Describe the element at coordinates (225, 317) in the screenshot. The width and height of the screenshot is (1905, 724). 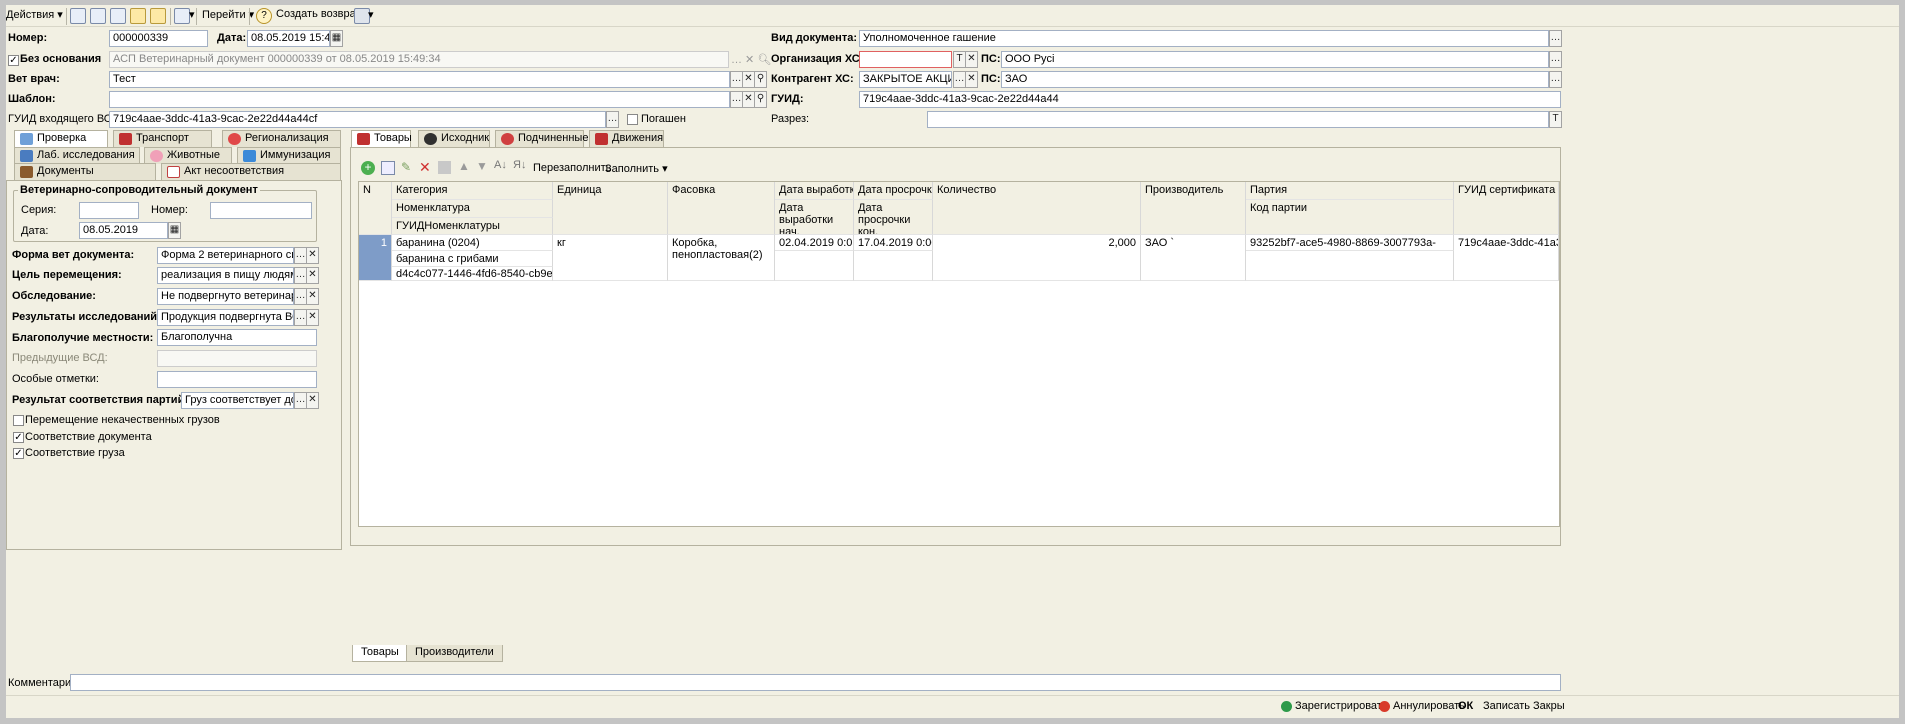
I see `results-field: Продукция подвергнута ВСЭ в г` at that location.